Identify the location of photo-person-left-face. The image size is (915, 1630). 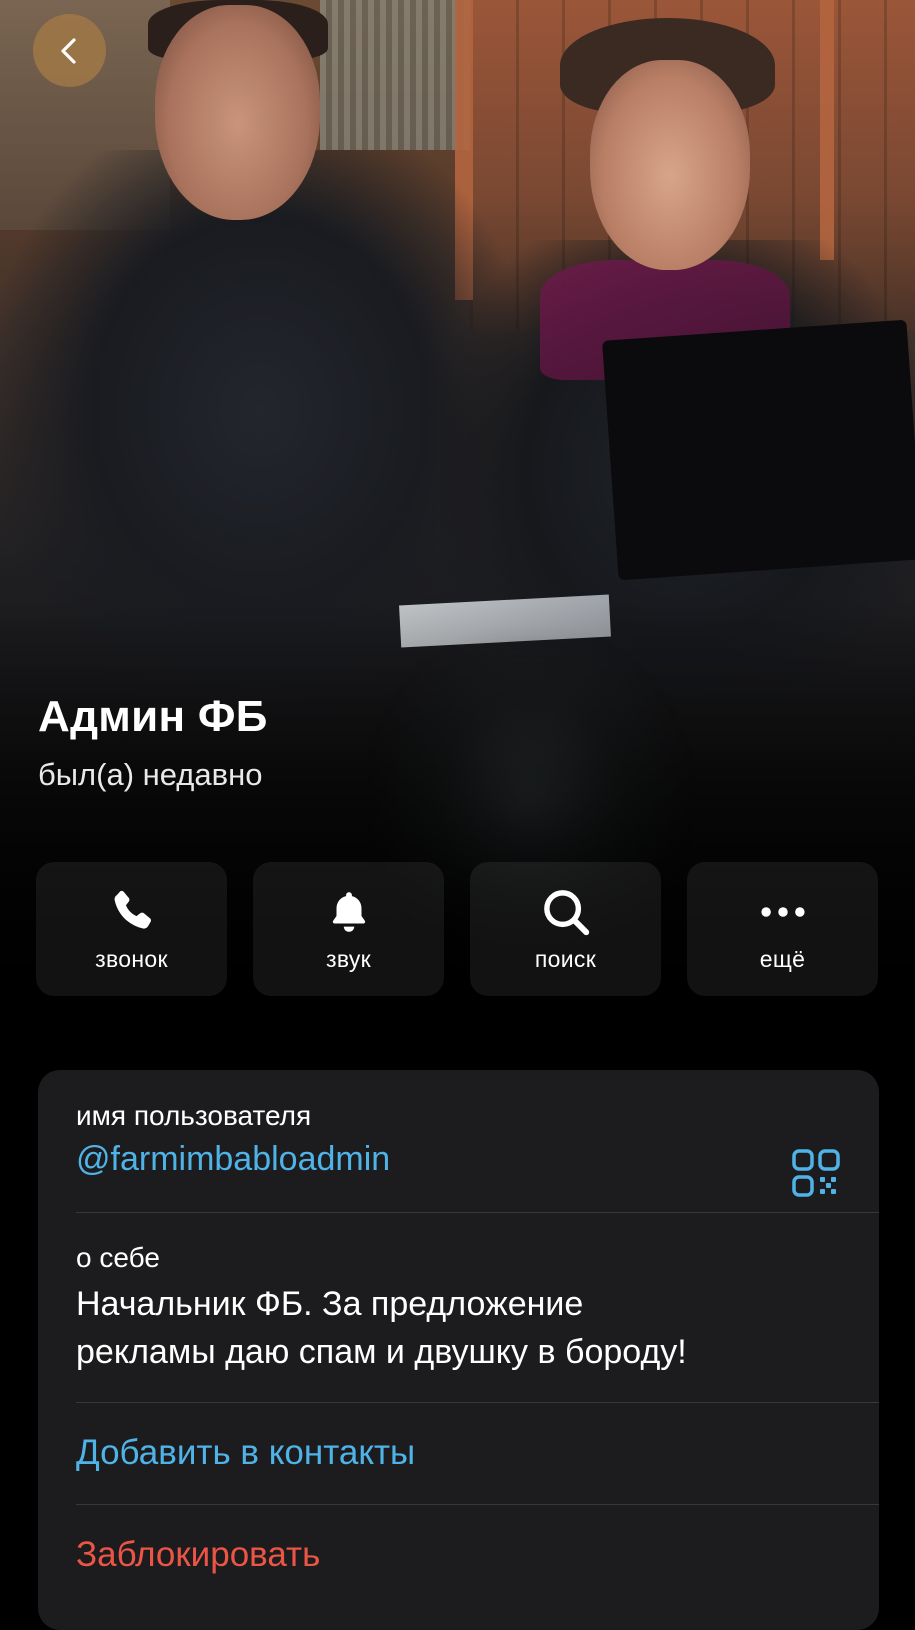
(237, 112).